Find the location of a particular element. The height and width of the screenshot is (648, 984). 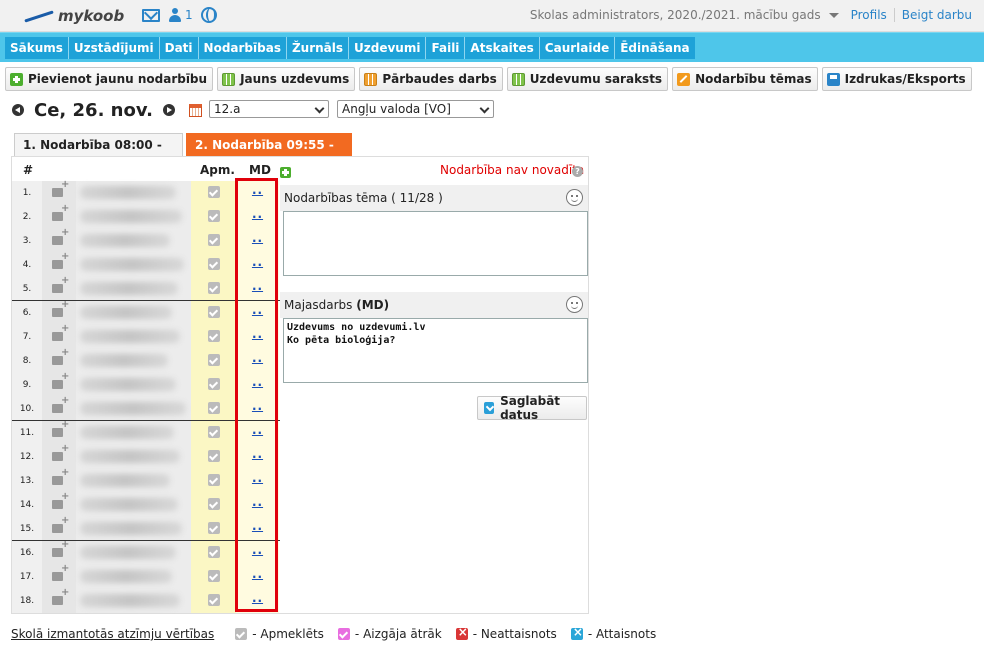

subject-select: Angļu valoda [VO] is located at coordinates (415, 109).